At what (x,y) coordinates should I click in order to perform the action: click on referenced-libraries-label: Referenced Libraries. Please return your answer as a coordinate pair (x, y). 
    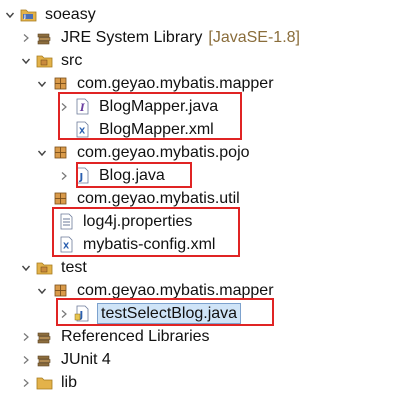
    Looking at the image, I should click on (135, 336).